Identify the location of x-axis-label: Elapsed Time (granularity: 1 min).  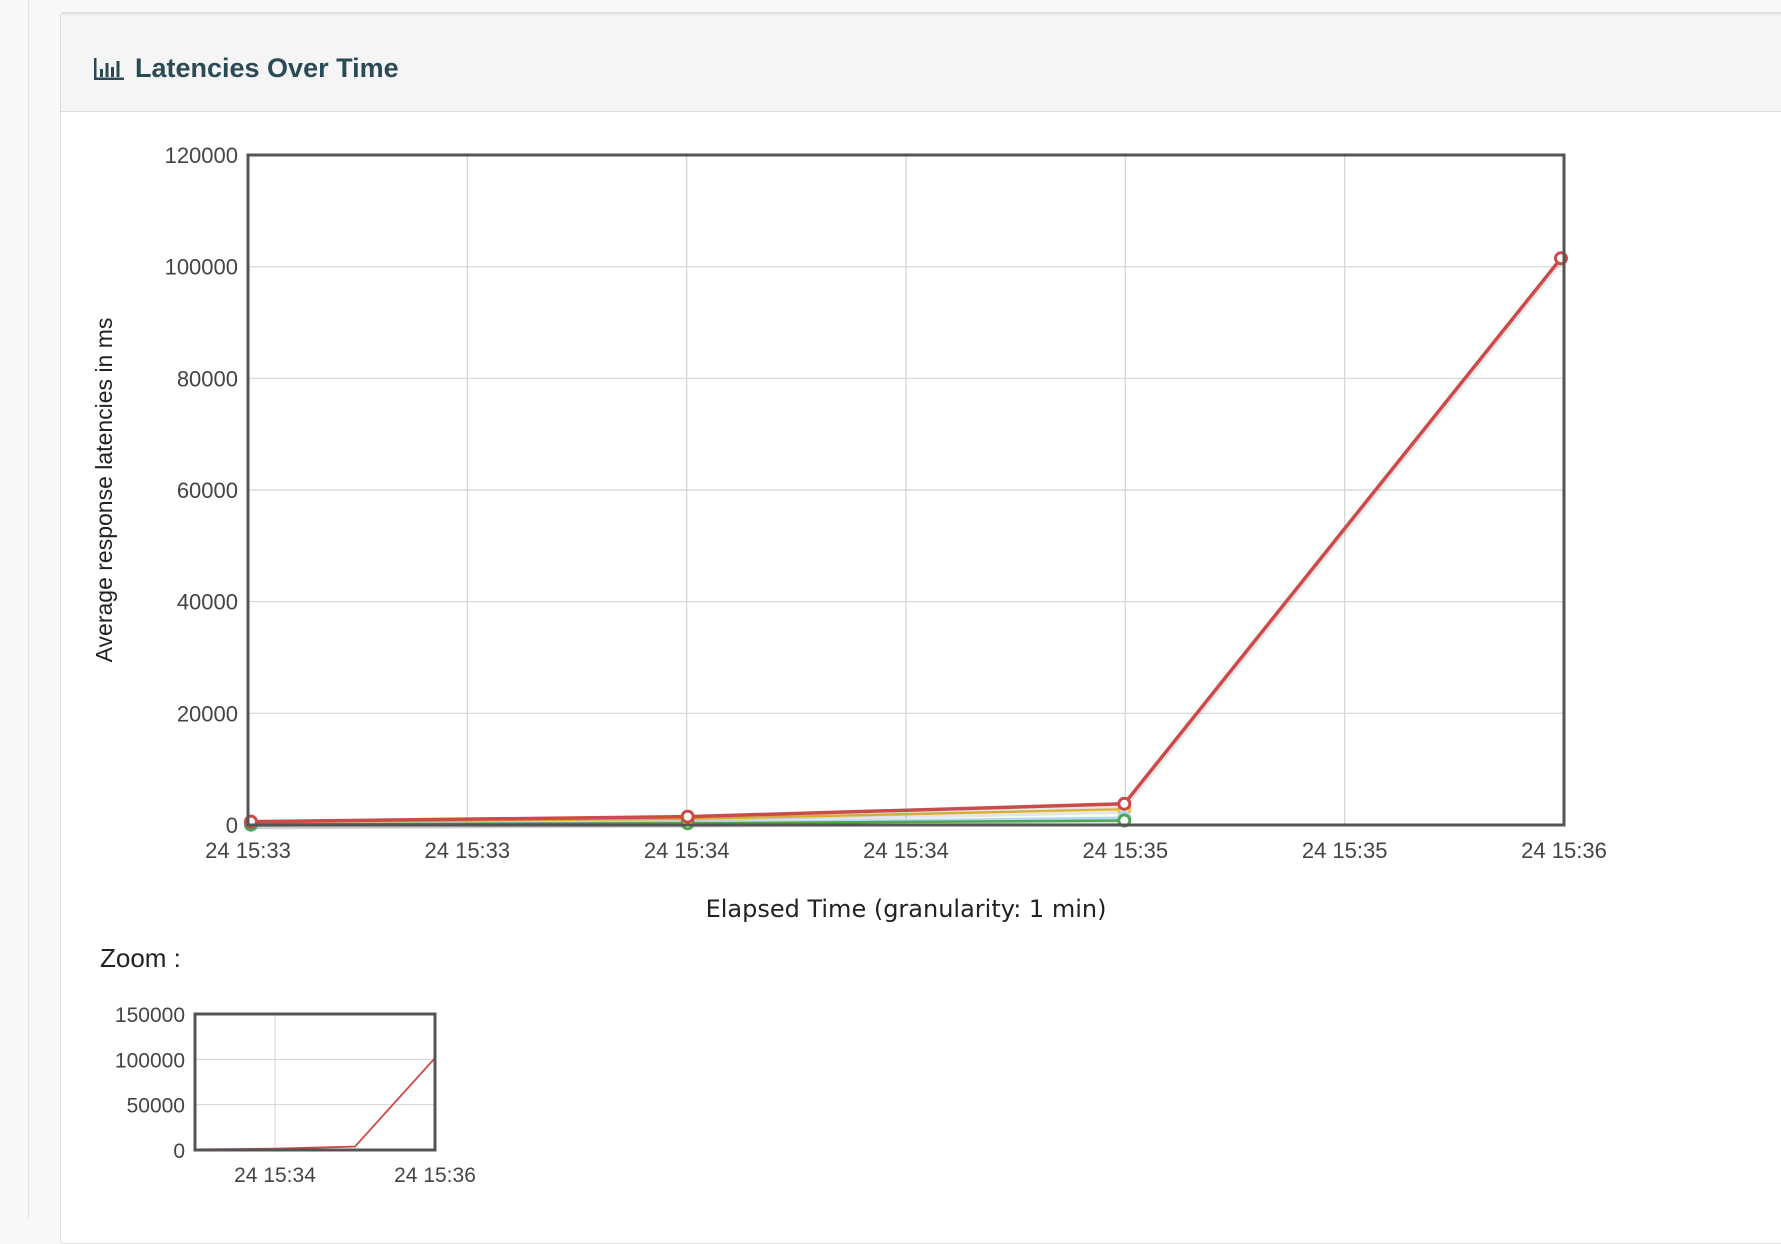
(906, 909).